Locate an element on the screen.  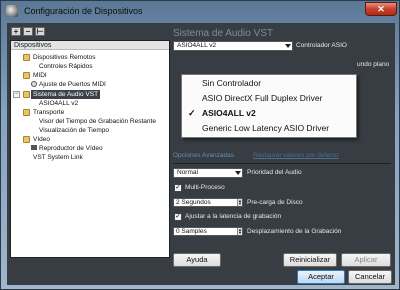
title-bar: Configuración de Dispositivos ✕ is located at coordinates (200, 12).